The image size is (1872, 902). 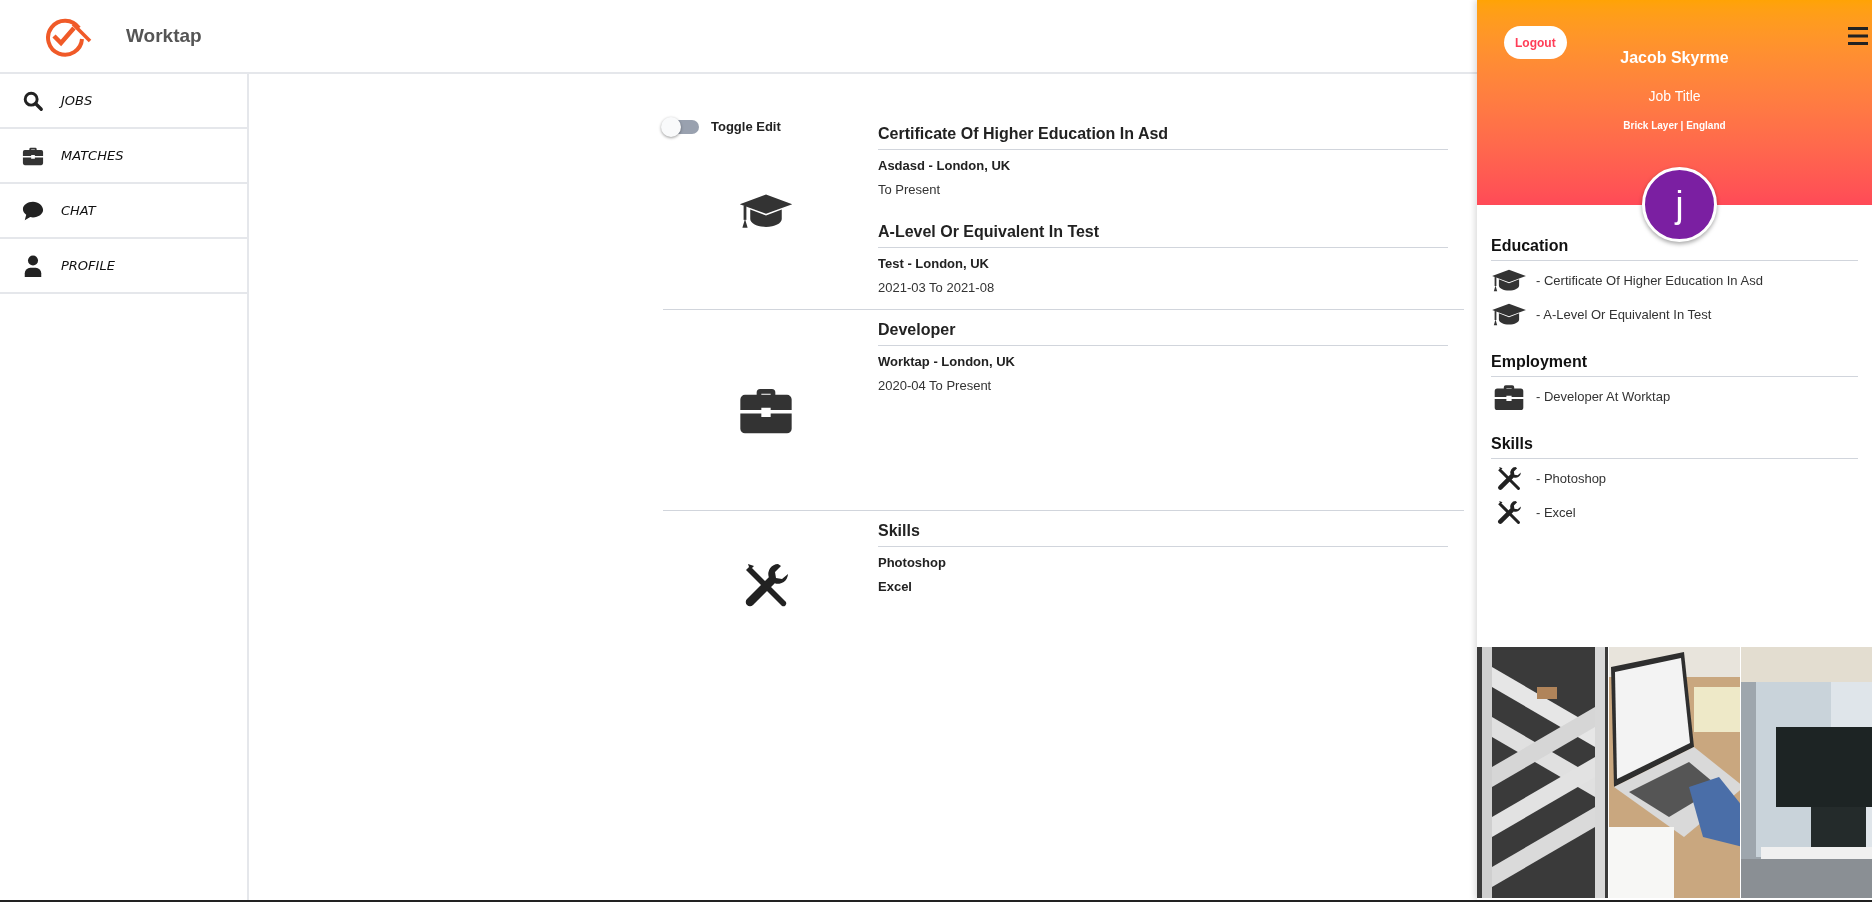 I want to click on toggle-switch, so click(x=681, y=127).